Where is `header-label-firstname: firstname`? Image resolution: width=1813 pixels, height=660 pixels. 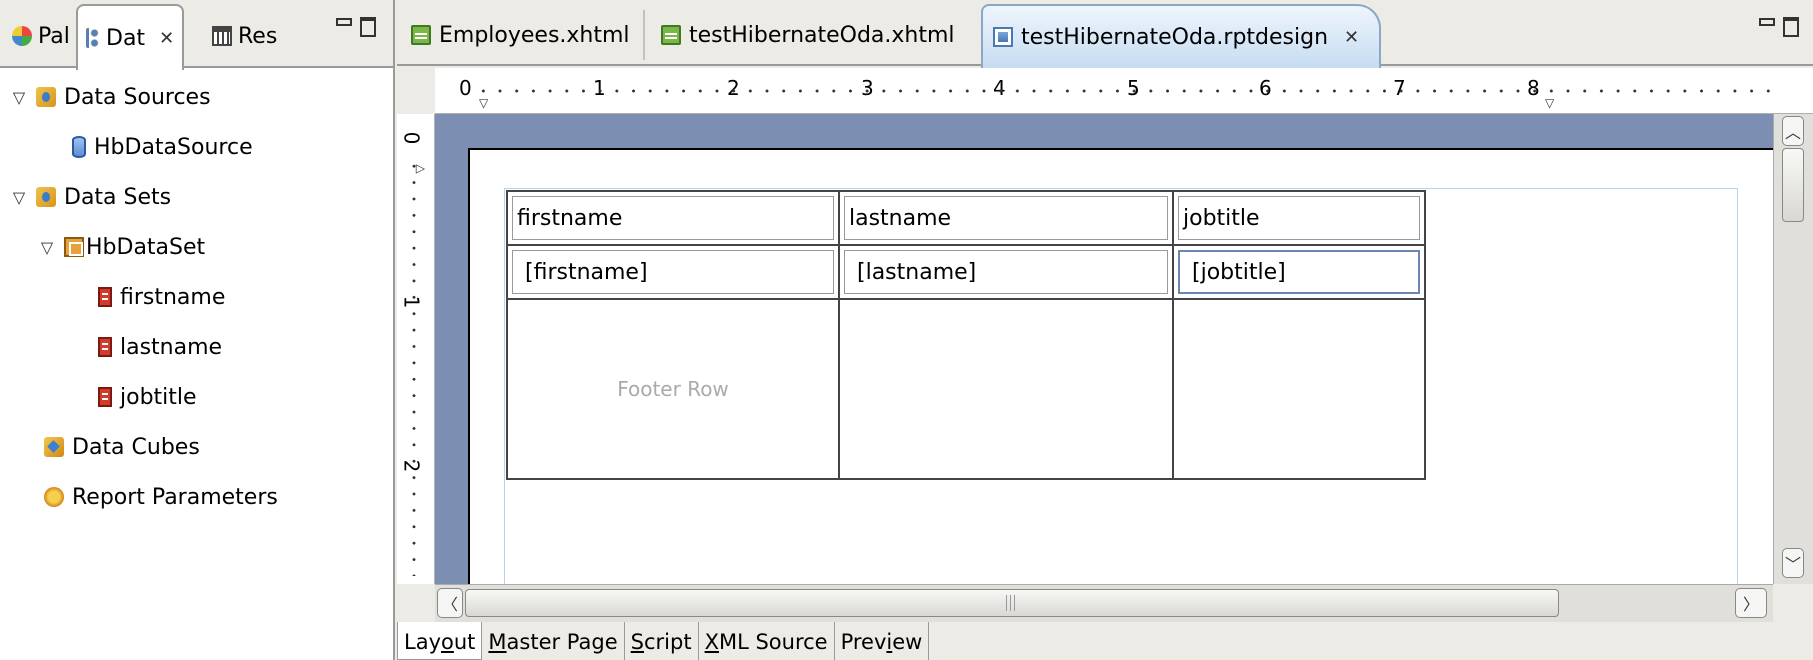 header-label-firstname: firstname is located at coordinates (673, 218).